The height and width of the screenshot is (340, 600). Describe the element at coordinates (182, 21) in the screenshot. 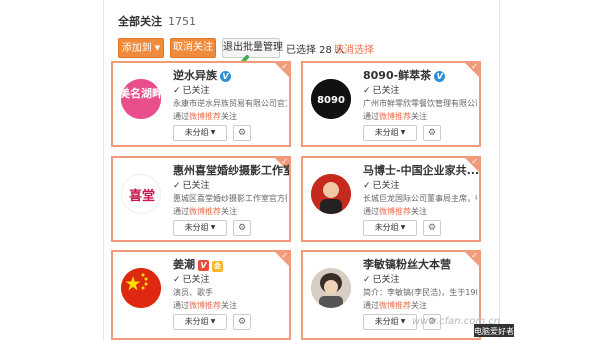

I see `follow-count: 1751` at that location.